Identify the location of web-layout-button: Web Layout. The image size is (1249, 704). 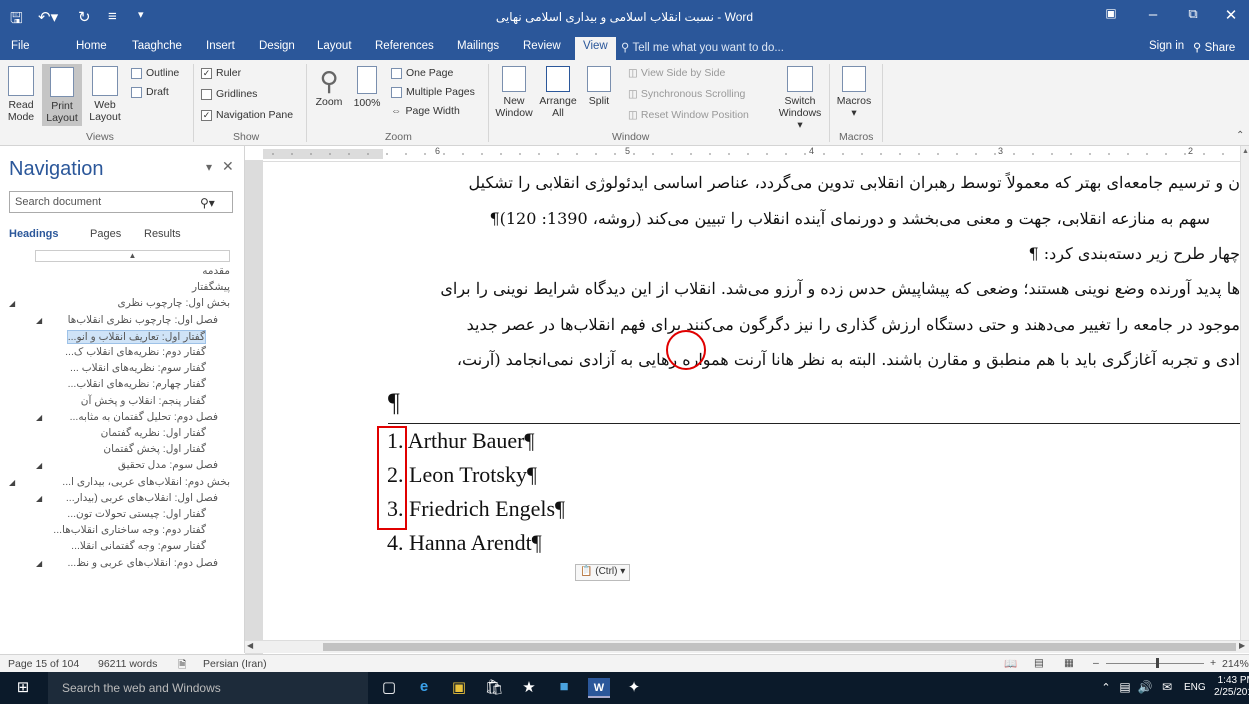
(105, 94).